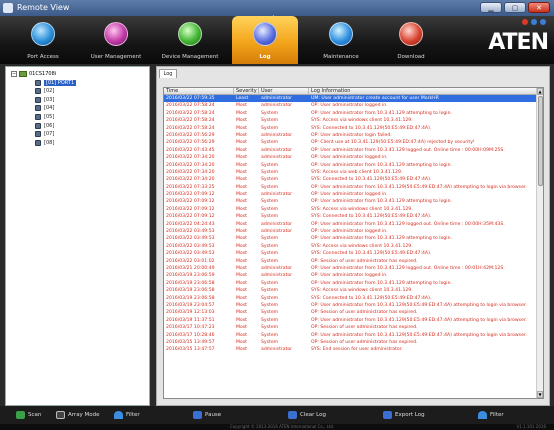 Image resolution: width=554 pixels, height=430 pixels. What do you see at coordinates (199, 91) in the screenshot?
I see `column-header-time: Time` at bounding box center [199, 91].